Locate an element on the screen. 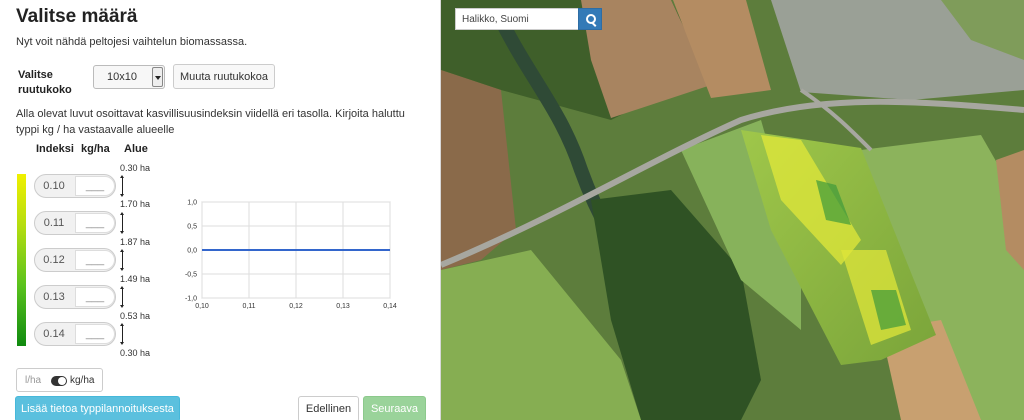 The height and width of the screenshot is (420, 1024). next-button: Seuraava is located at coordinates (394, 408).